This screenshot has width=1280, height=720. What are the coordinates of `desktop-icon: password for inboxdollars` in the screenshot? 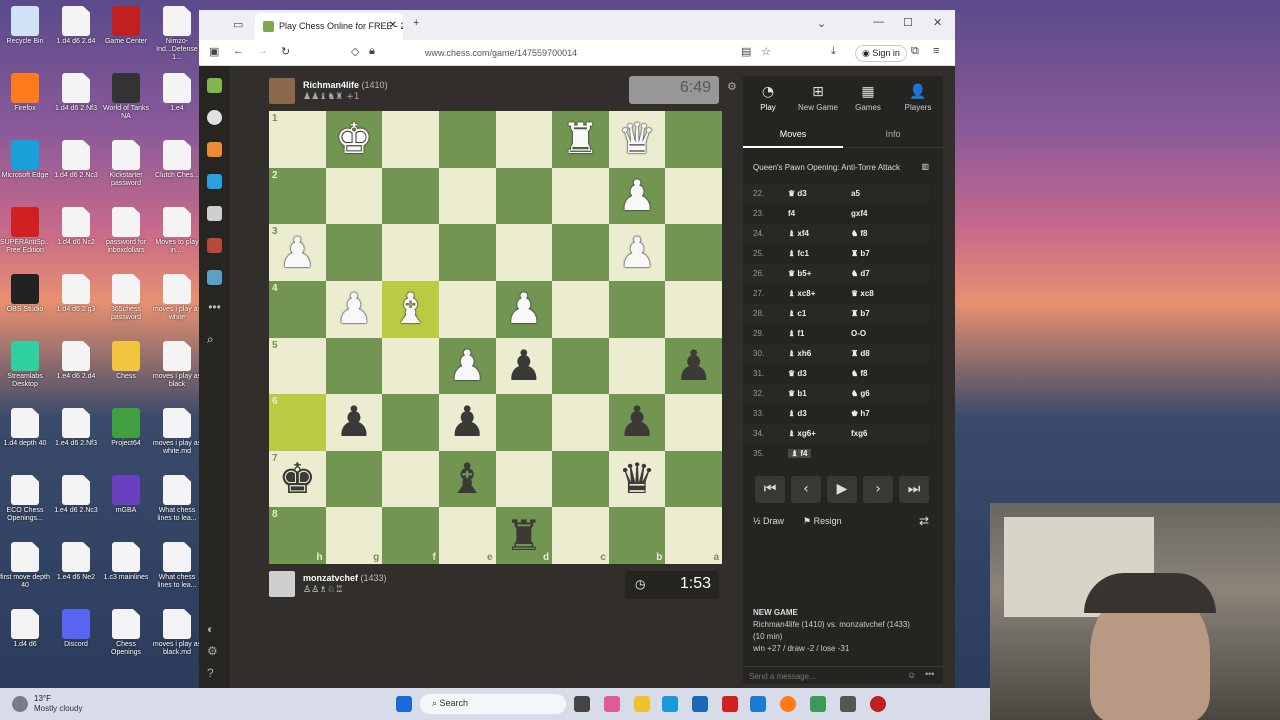 It's located at (126, 238).